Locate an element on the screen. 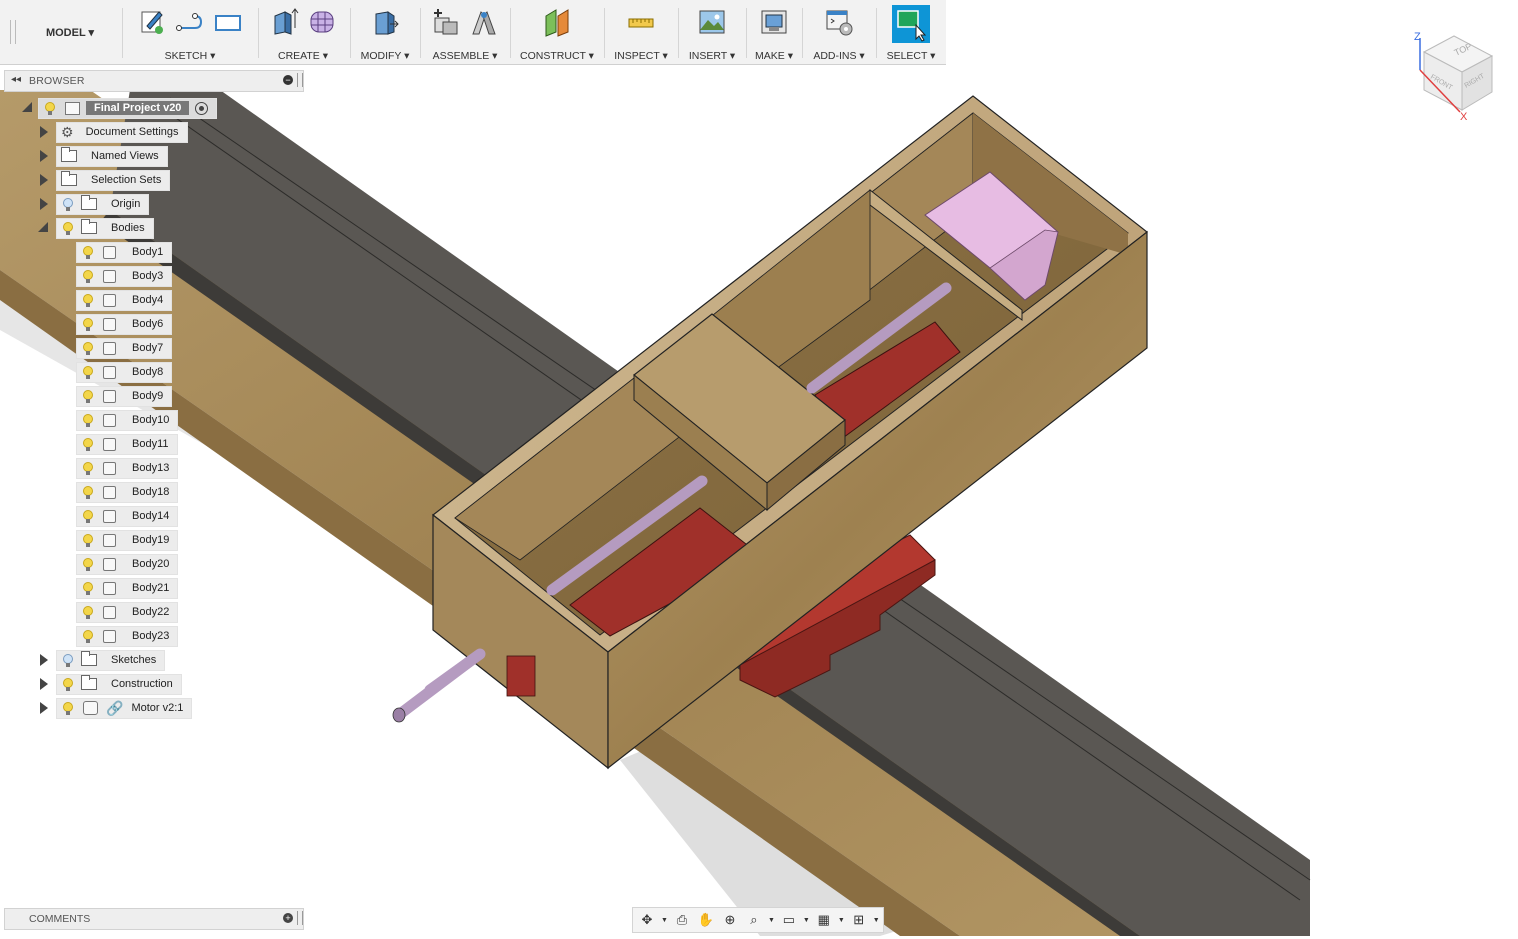  extrude-icon is located at coordinates (284, 22).